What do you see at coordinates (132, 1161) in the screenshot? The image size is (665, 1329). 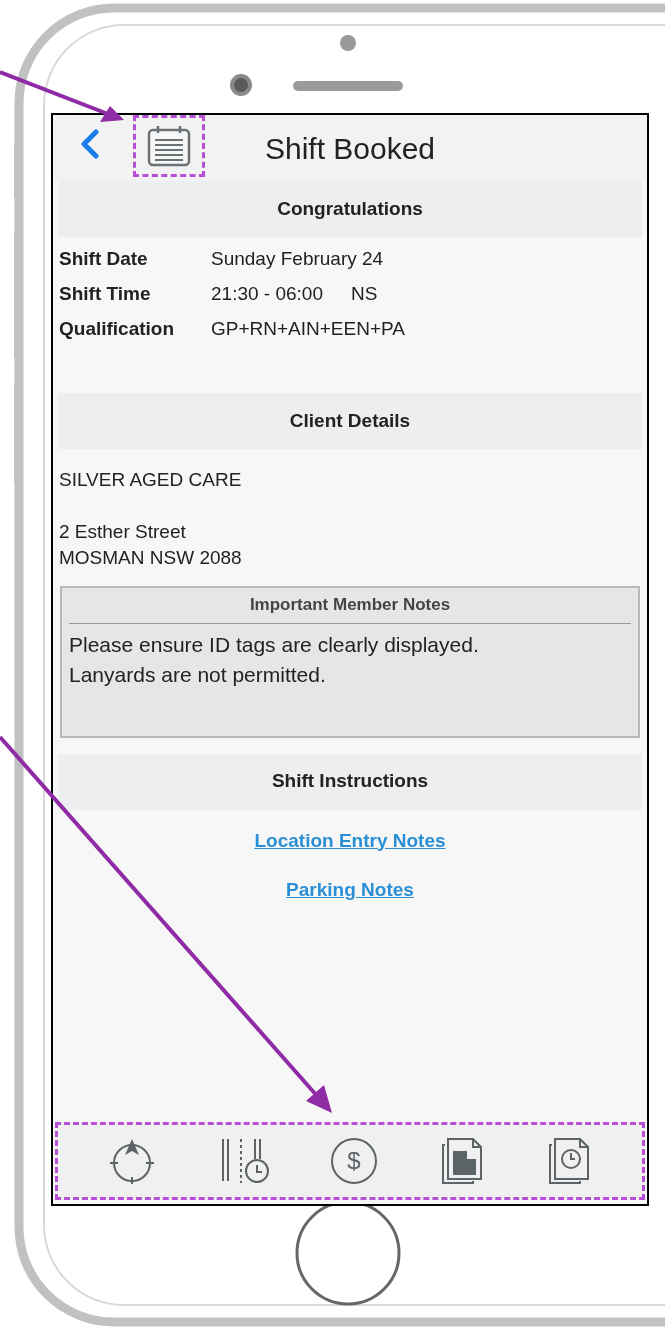 I see `locate-icon` at bounding box center [132, 1161].